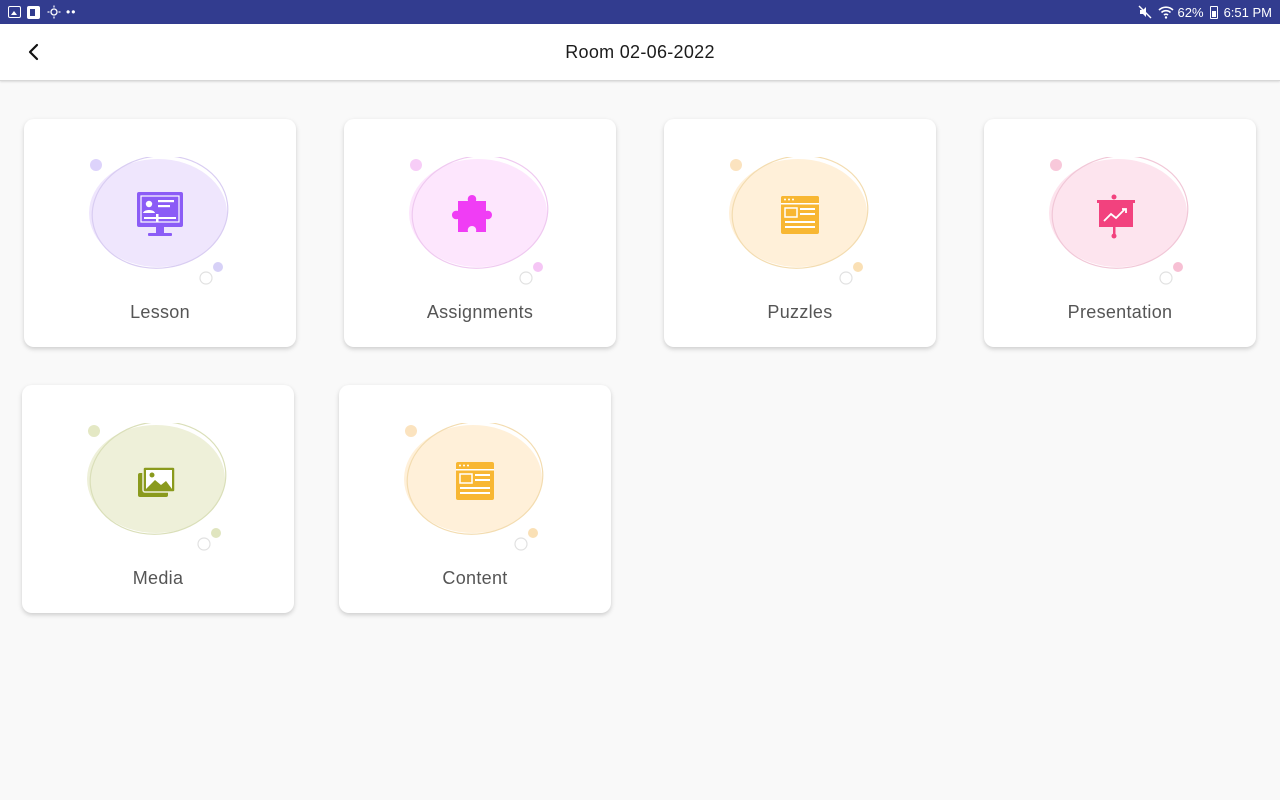 The image size is (1280, 800). I want to click on chevron-left-icon, so click(33, 52).